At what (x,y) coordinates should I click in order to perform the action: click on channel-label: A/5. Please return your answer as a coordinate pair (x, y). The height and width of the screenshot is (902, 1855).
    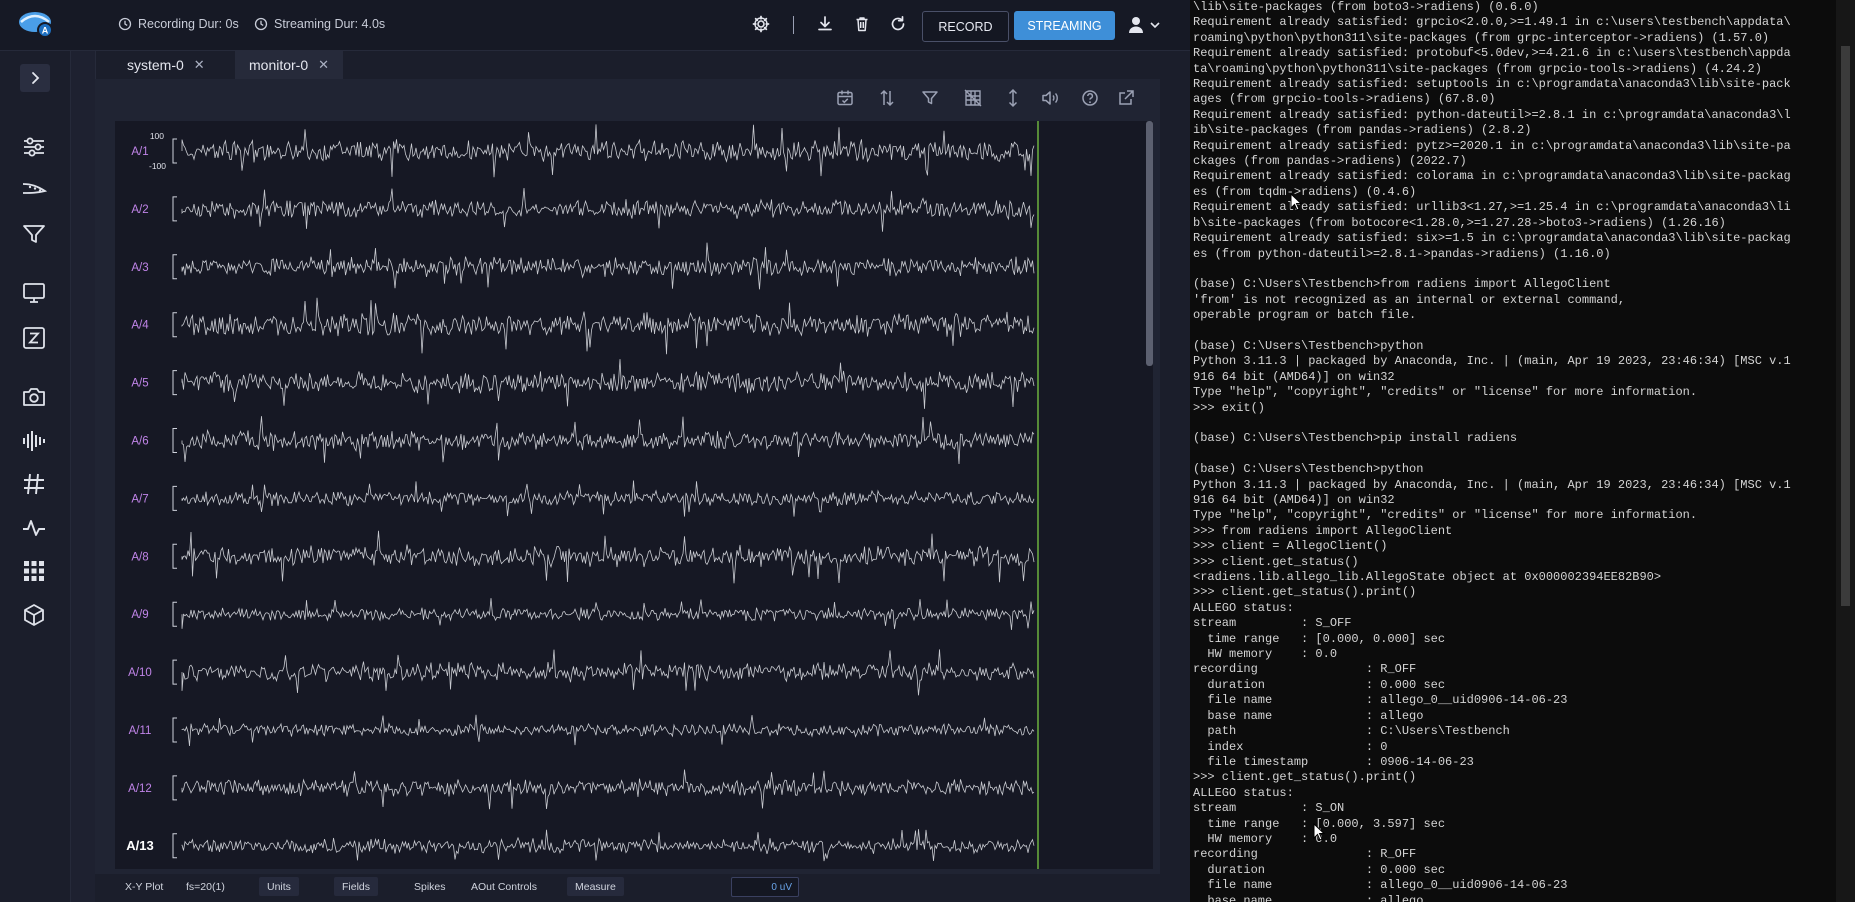
    Looking at the image, I should click on (139, 384).